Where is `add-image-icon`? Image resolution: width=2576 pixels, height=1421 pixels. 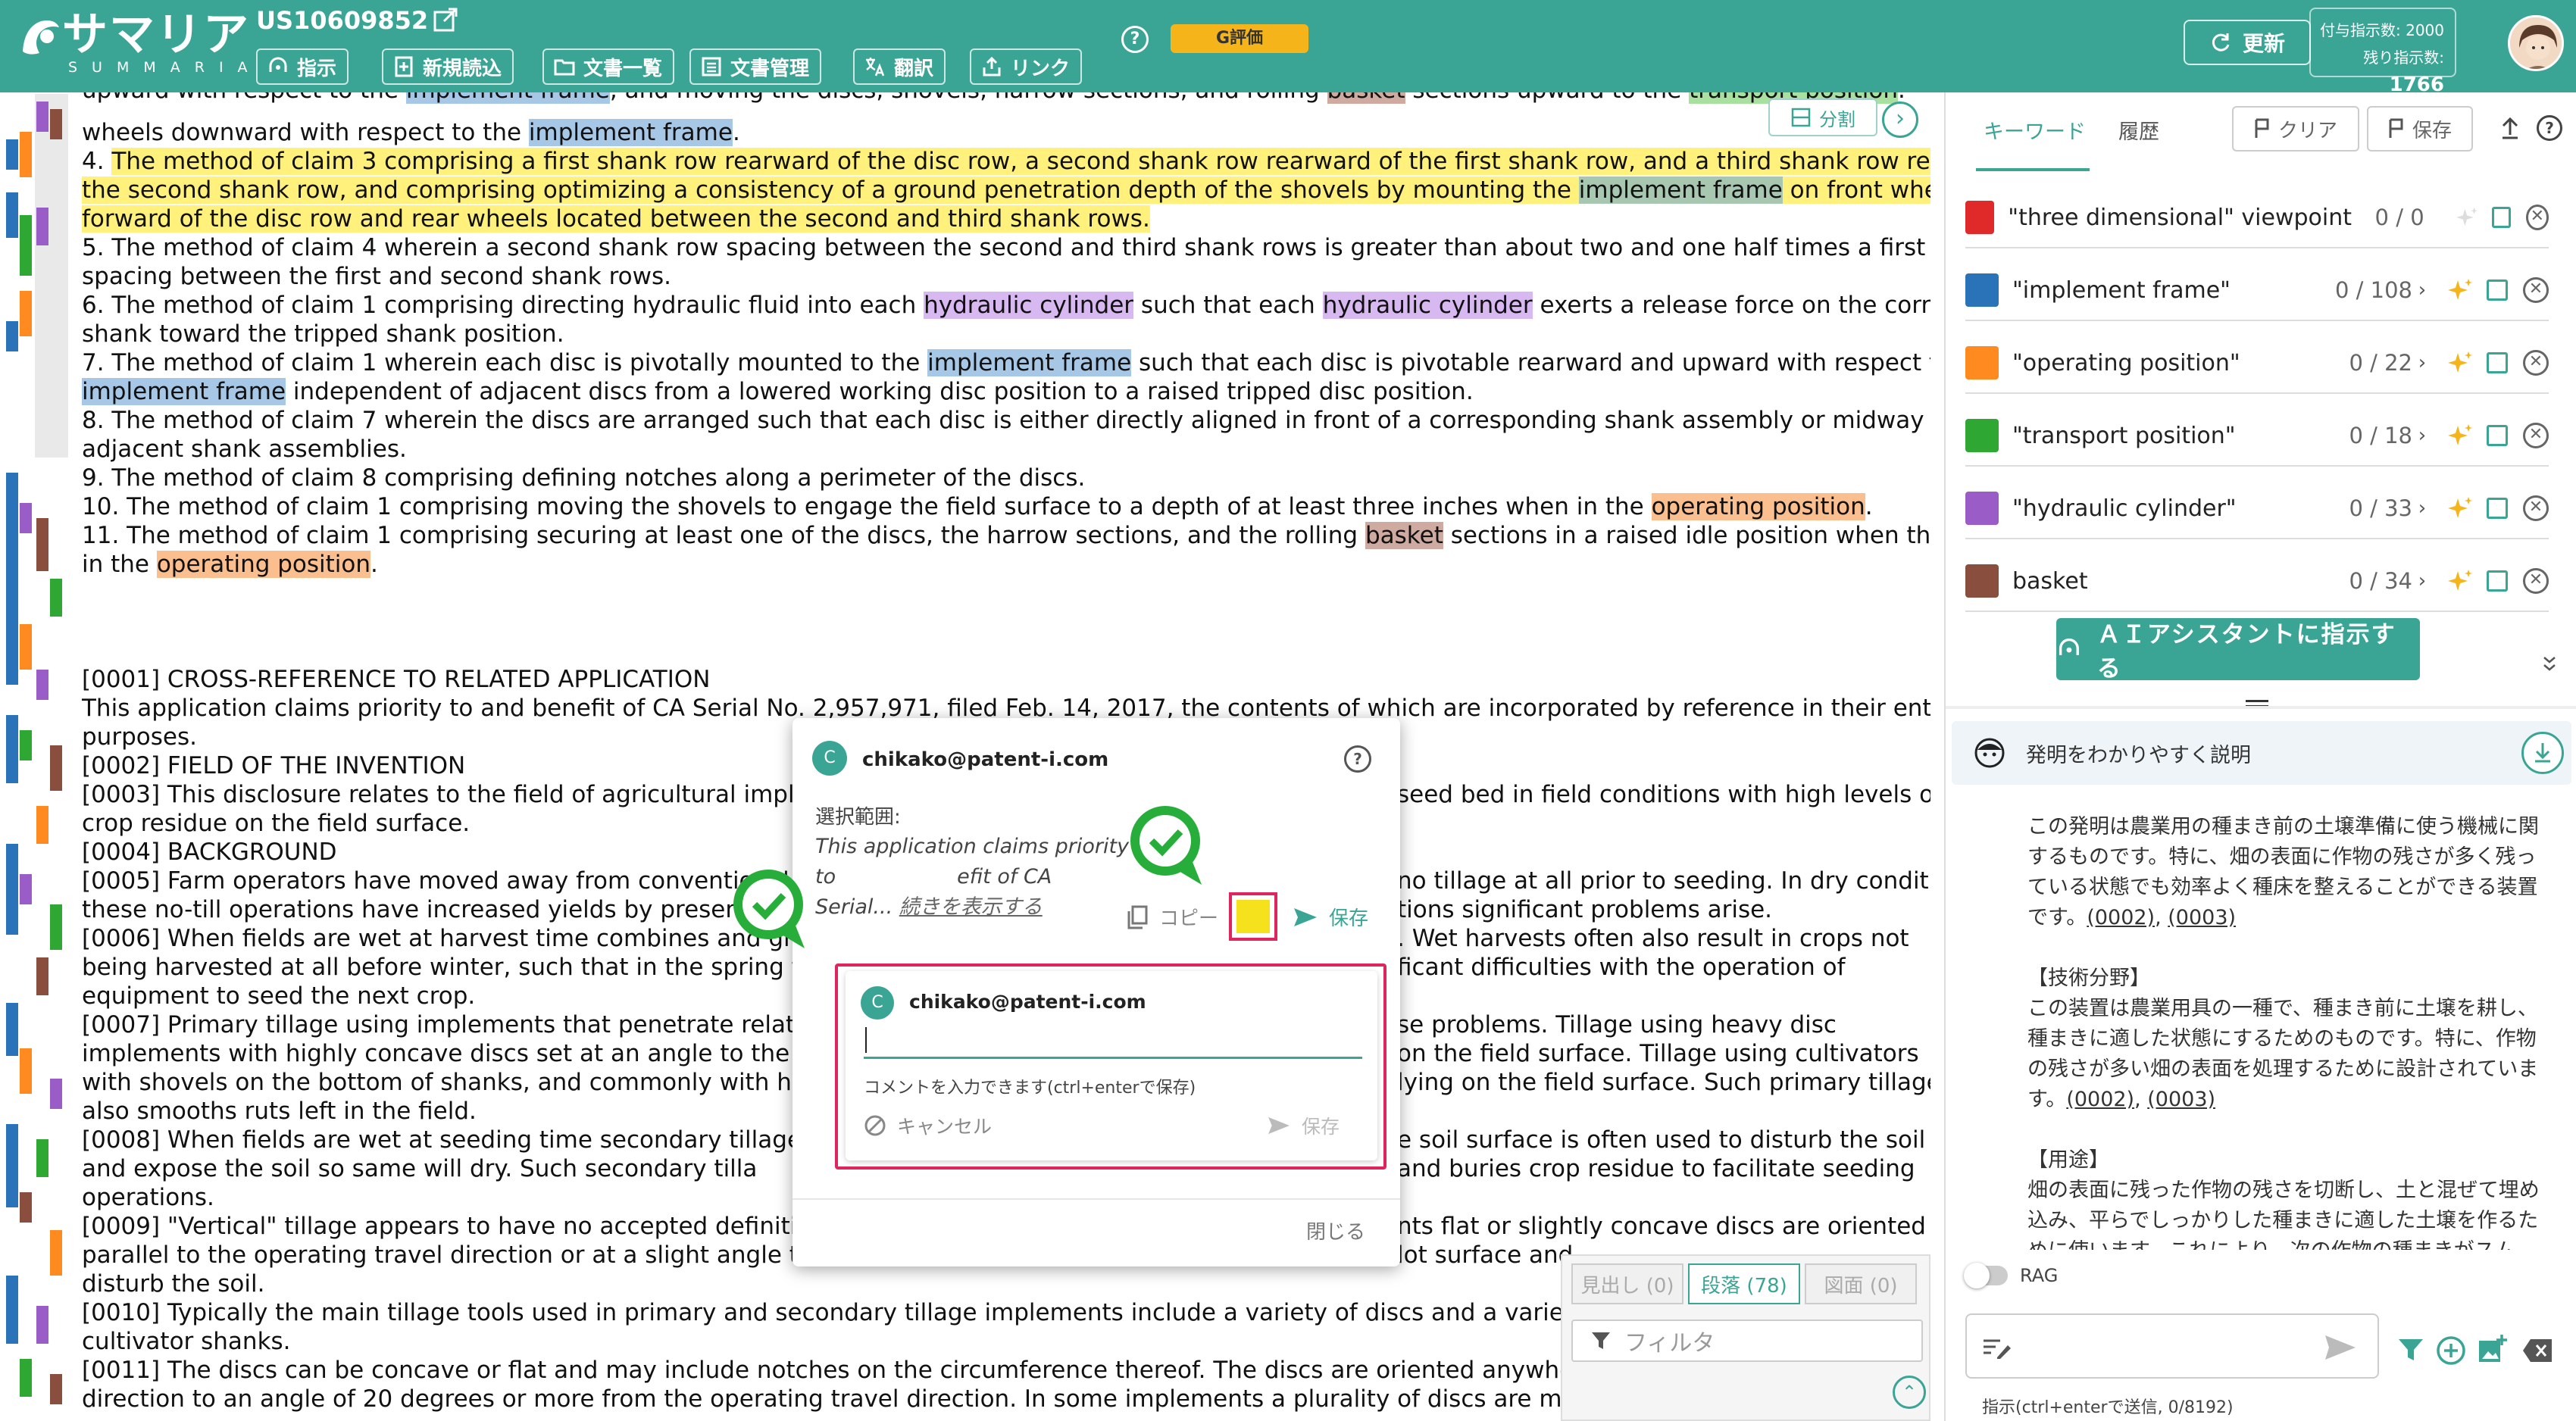 add-image-icon is located at coordinates (2492, 1349).